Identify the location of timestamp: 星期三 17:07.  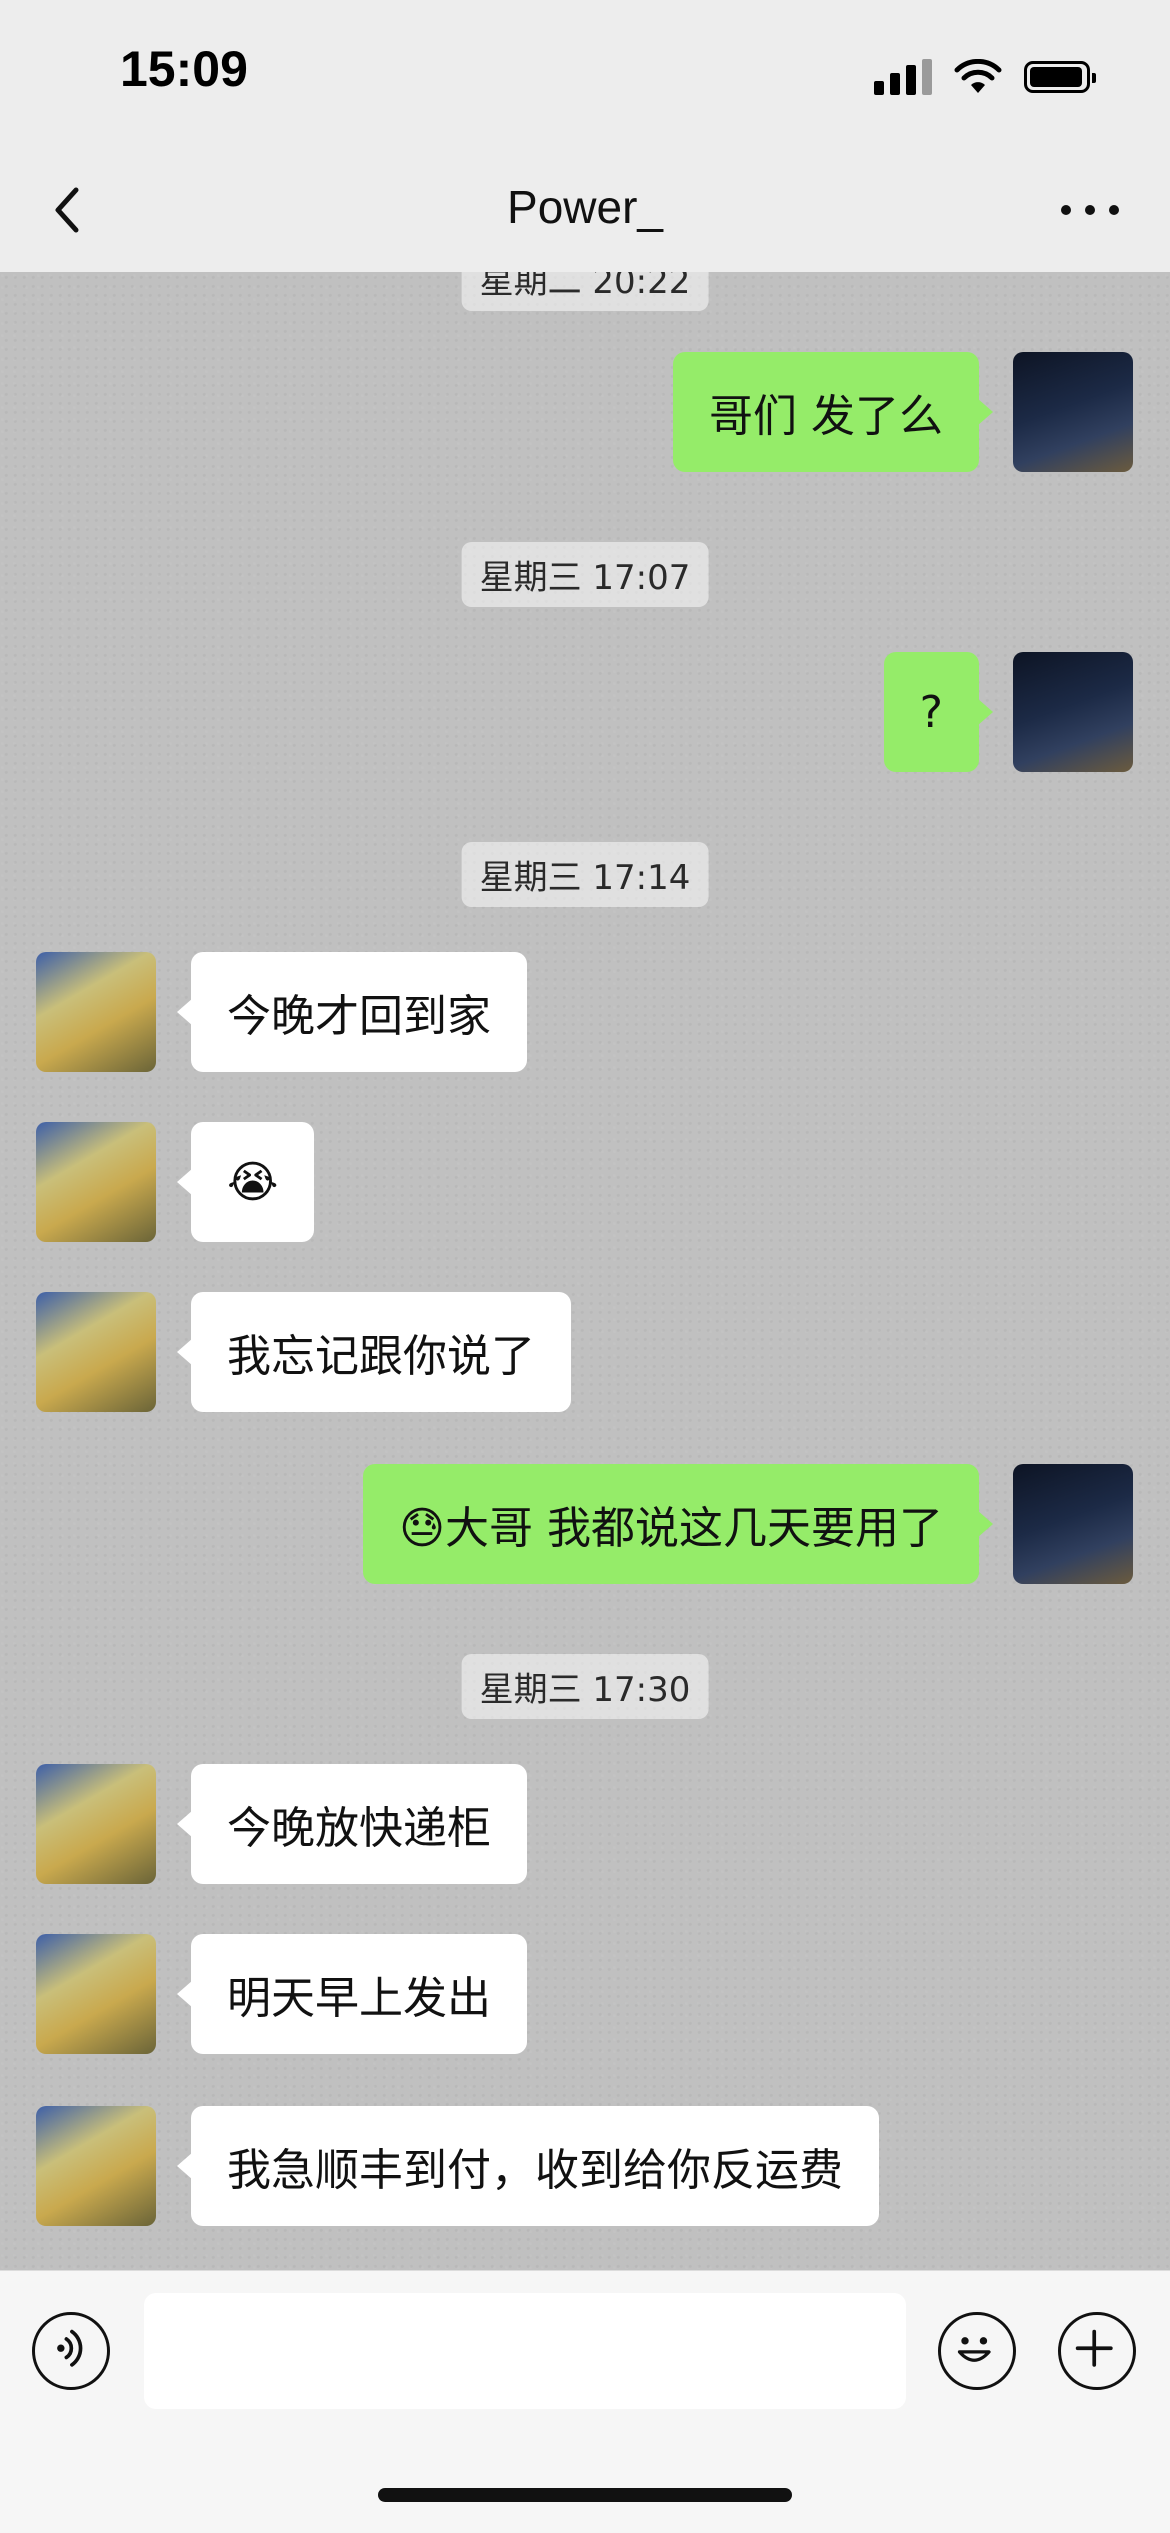
(585, 574).